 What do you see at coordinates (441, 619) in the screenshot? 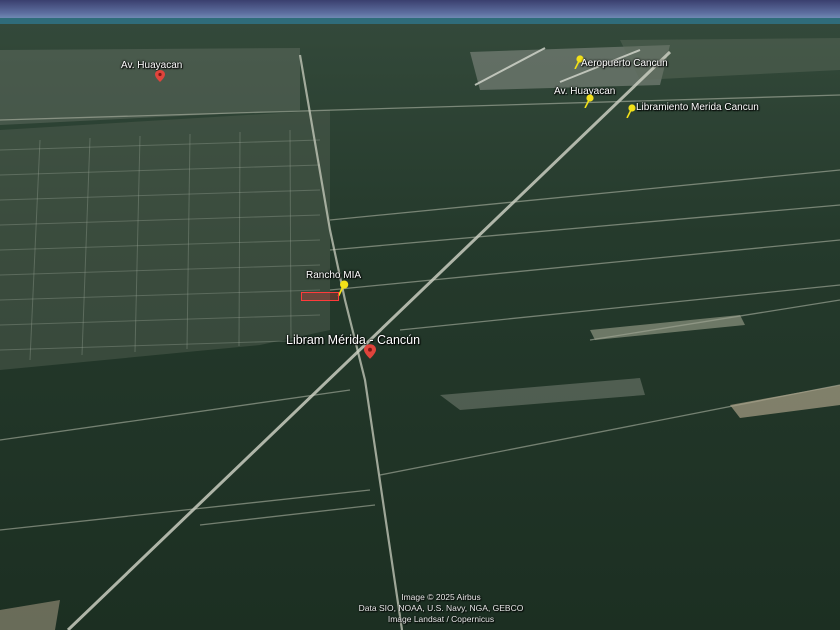
I see `attribution-line-3: Image Landsat / Copernicus` at bounding box center [441, 619].